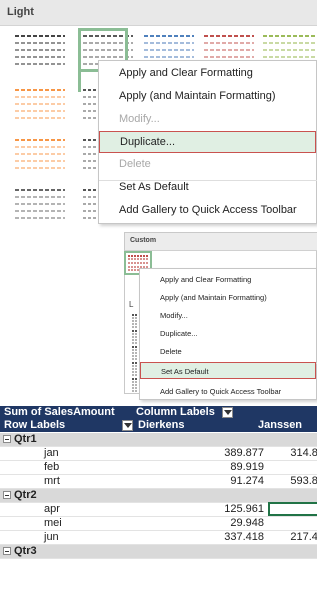 This screenshot has height=590, width=320. What do you see at coordinates (52, 467) in the screenshot?
I see `pivot-row-label: feb` at bounding box center [52, 467].